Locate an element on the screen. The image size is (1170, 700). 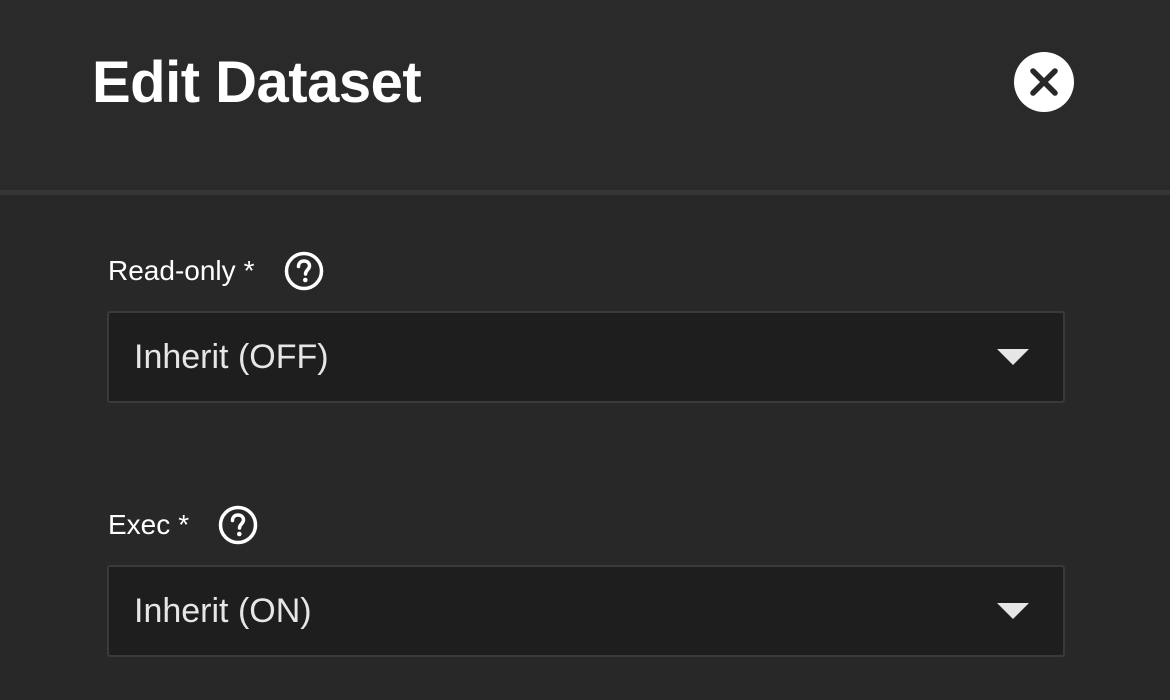
close-icon is located at coordinates (1044, 82).